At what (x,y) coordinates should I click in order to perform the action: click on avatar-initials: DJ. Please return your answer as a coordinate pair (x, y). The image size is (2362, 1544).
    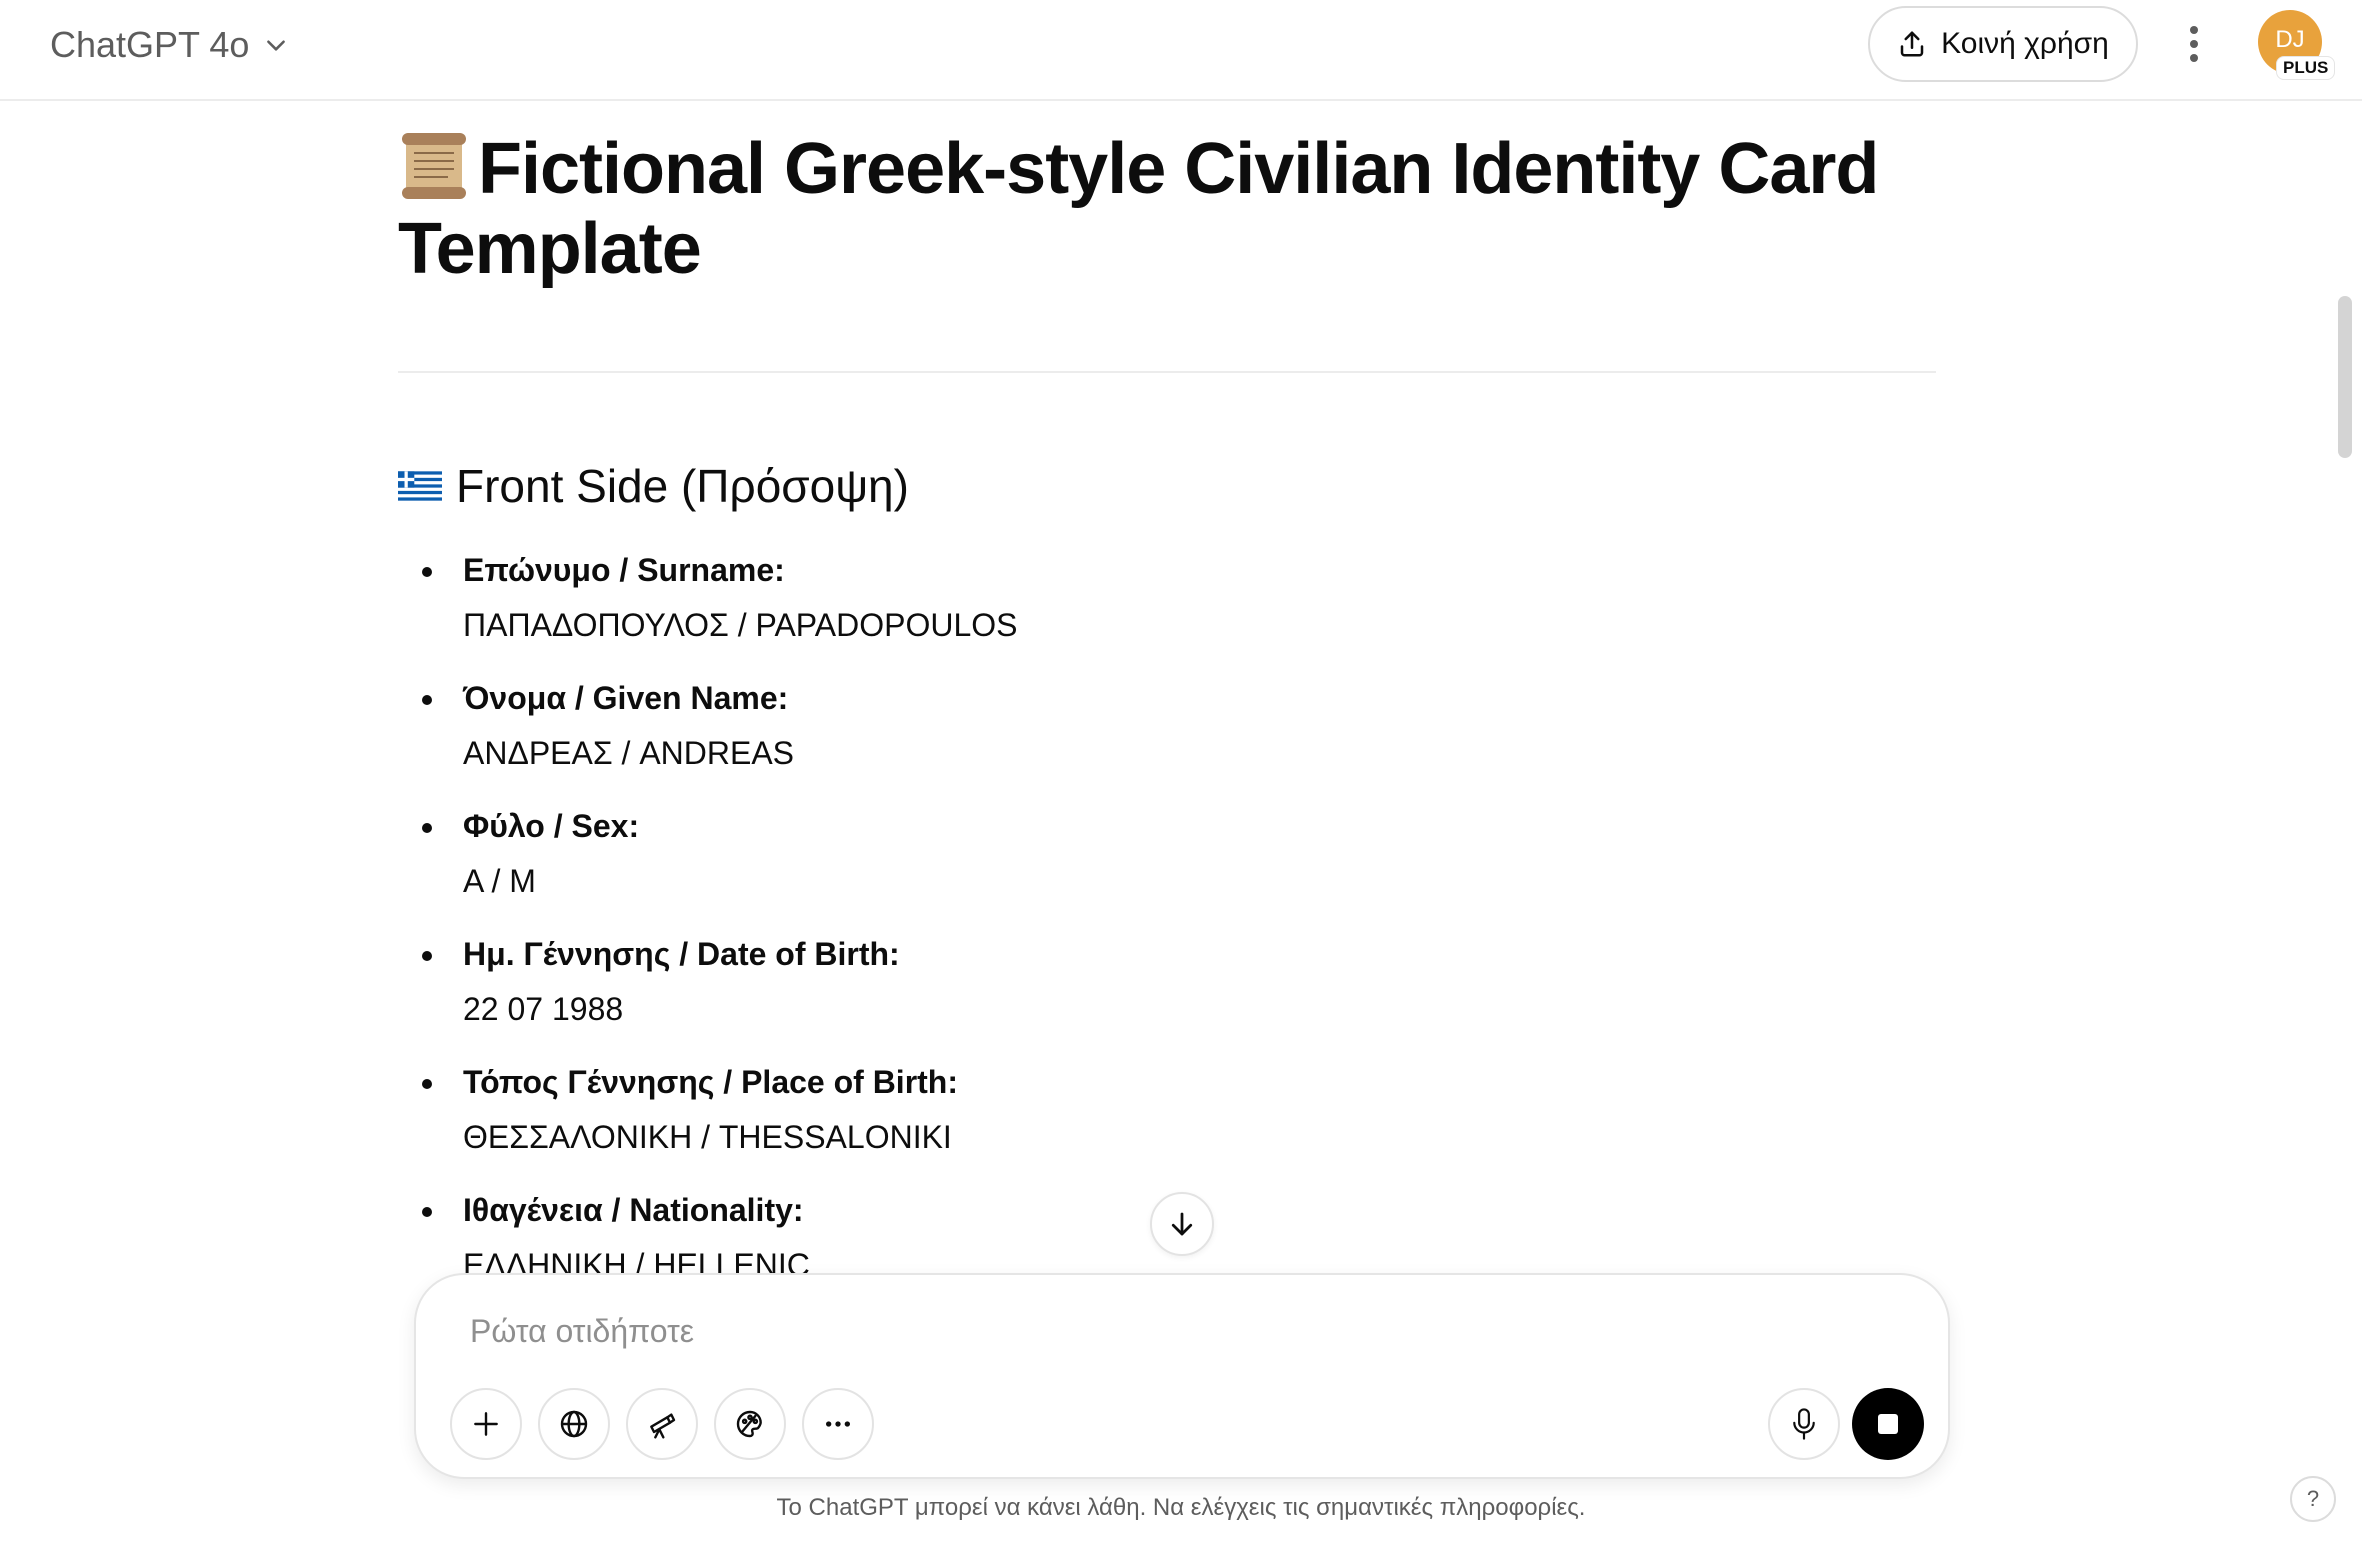
    Looking at the image, I should click on (2290, 39).